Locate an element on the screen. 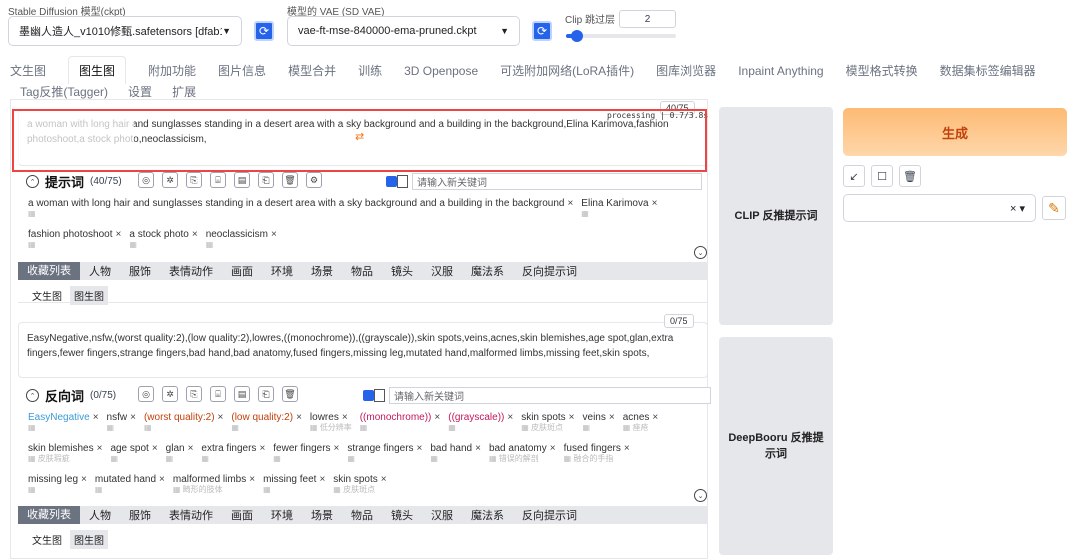 This screenshot has height=560, width=1080. category-tab-2: 服饰 is located at coordinates (140, 515).